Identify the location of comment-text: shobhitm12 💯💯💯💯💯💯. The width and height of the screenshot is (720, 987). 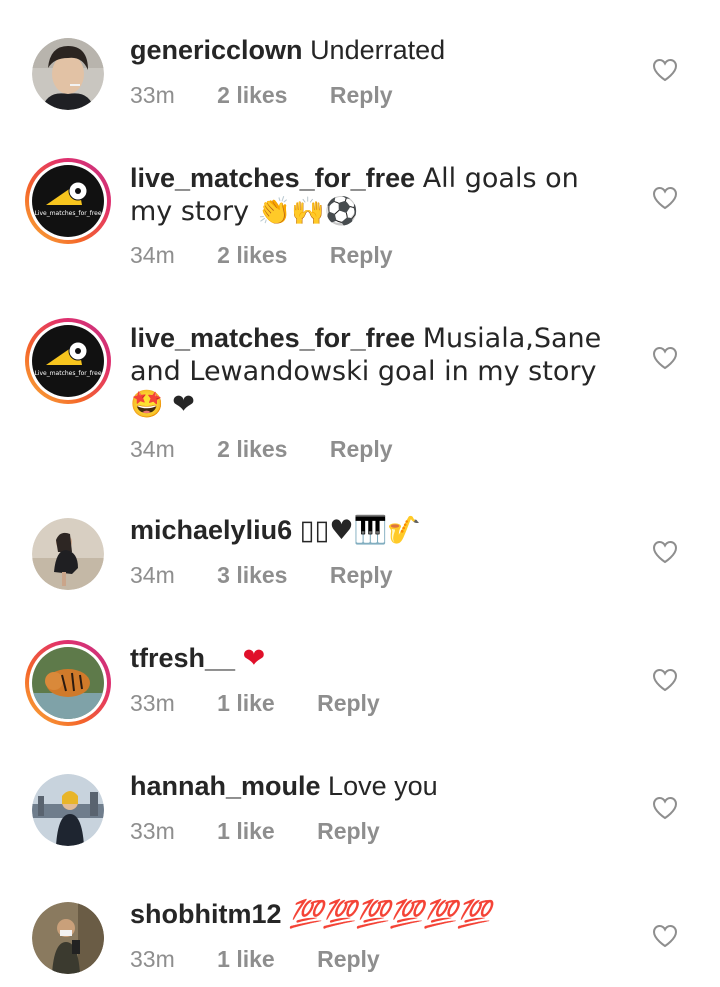
(370, 914).